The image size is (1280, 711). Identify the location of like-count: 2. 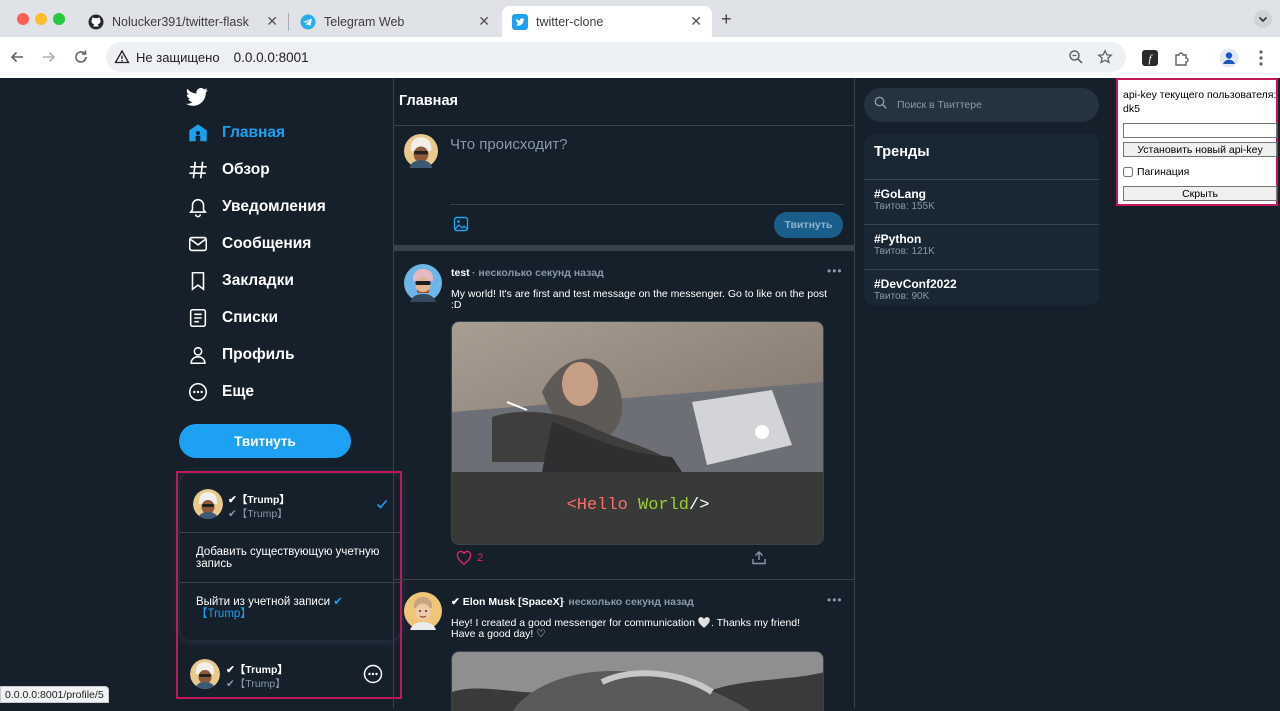
(480, 558).